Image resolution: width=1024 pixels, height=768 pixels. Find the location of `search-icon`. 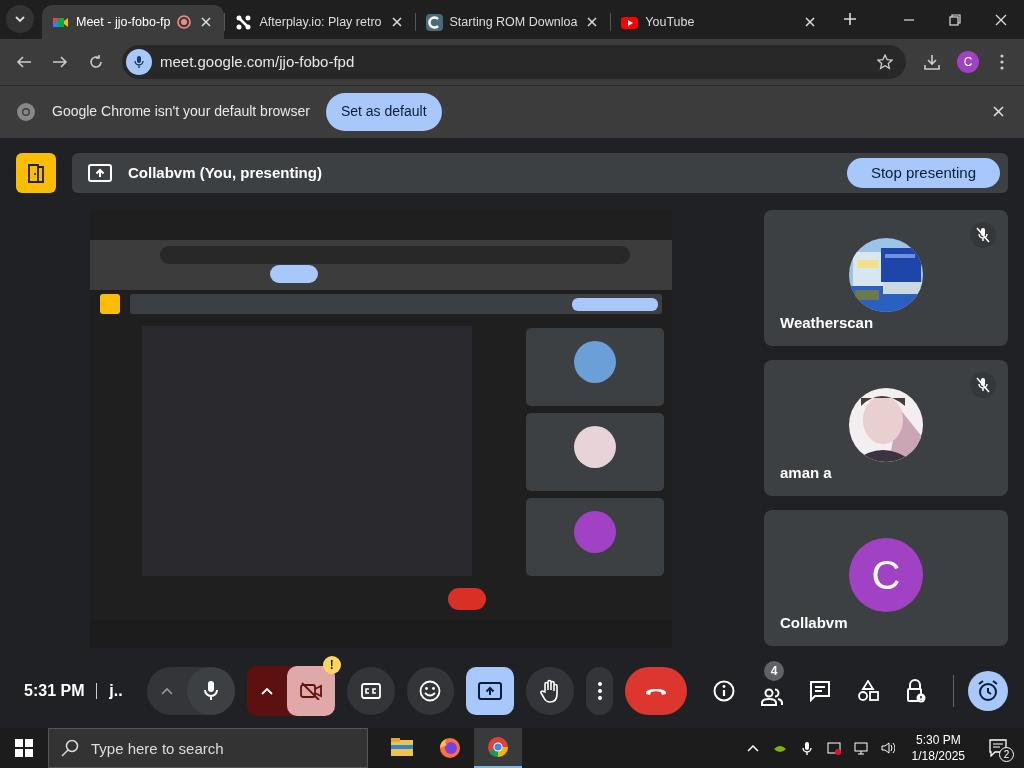

search-icon is located at coordinates (70, 748).